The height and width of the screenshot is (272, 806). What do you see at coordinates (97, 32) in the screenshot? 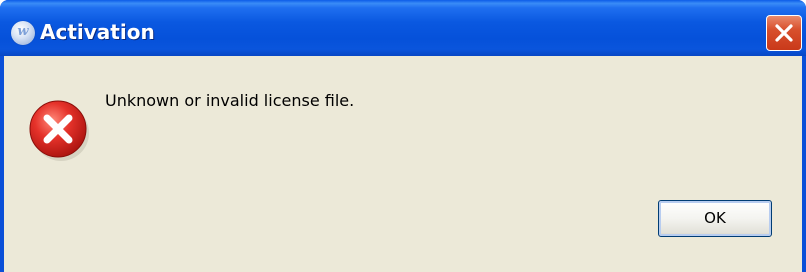
I see `window-title: Activation` at bounding box center [97, 32].